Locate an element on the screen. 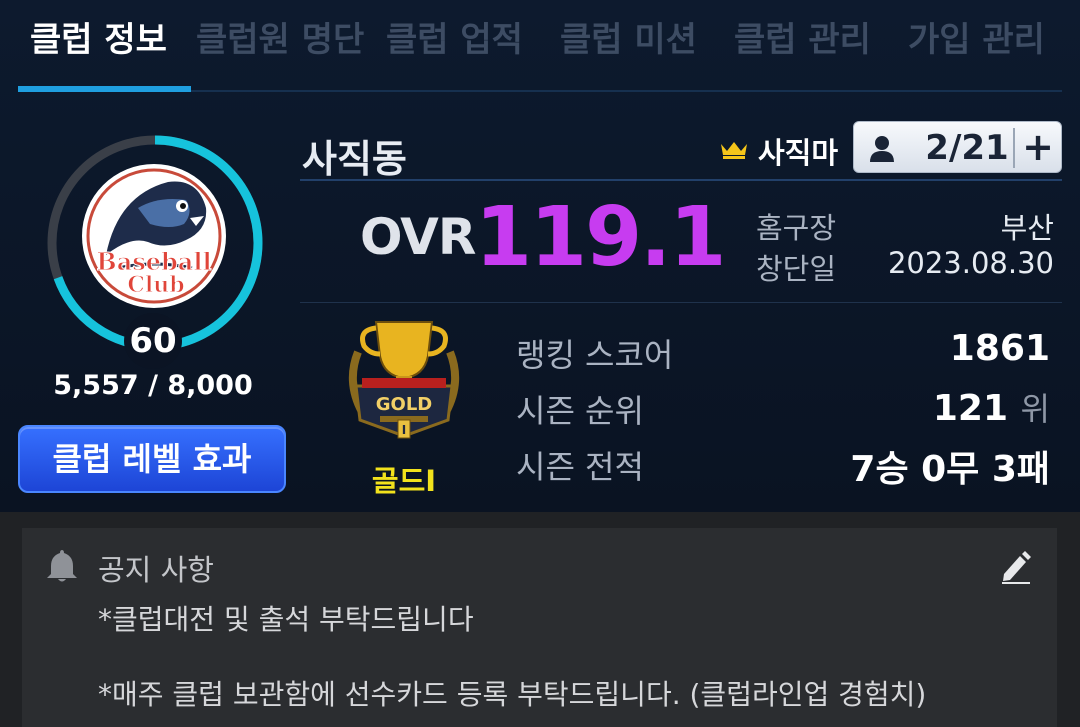 This screenshot has width=1080, height=727. member-count: 2/21 is located at coordinates (967, 148).